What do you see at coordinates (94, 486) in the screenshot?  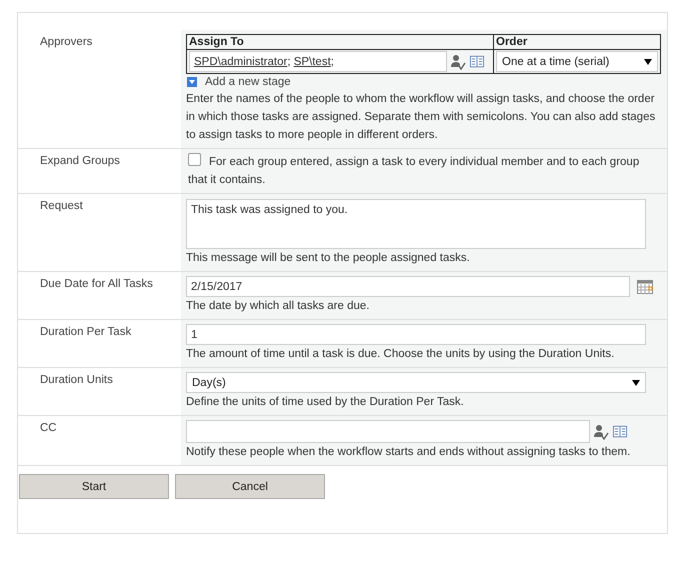 I see `form-button: Start` at bounding box center [94, 486].